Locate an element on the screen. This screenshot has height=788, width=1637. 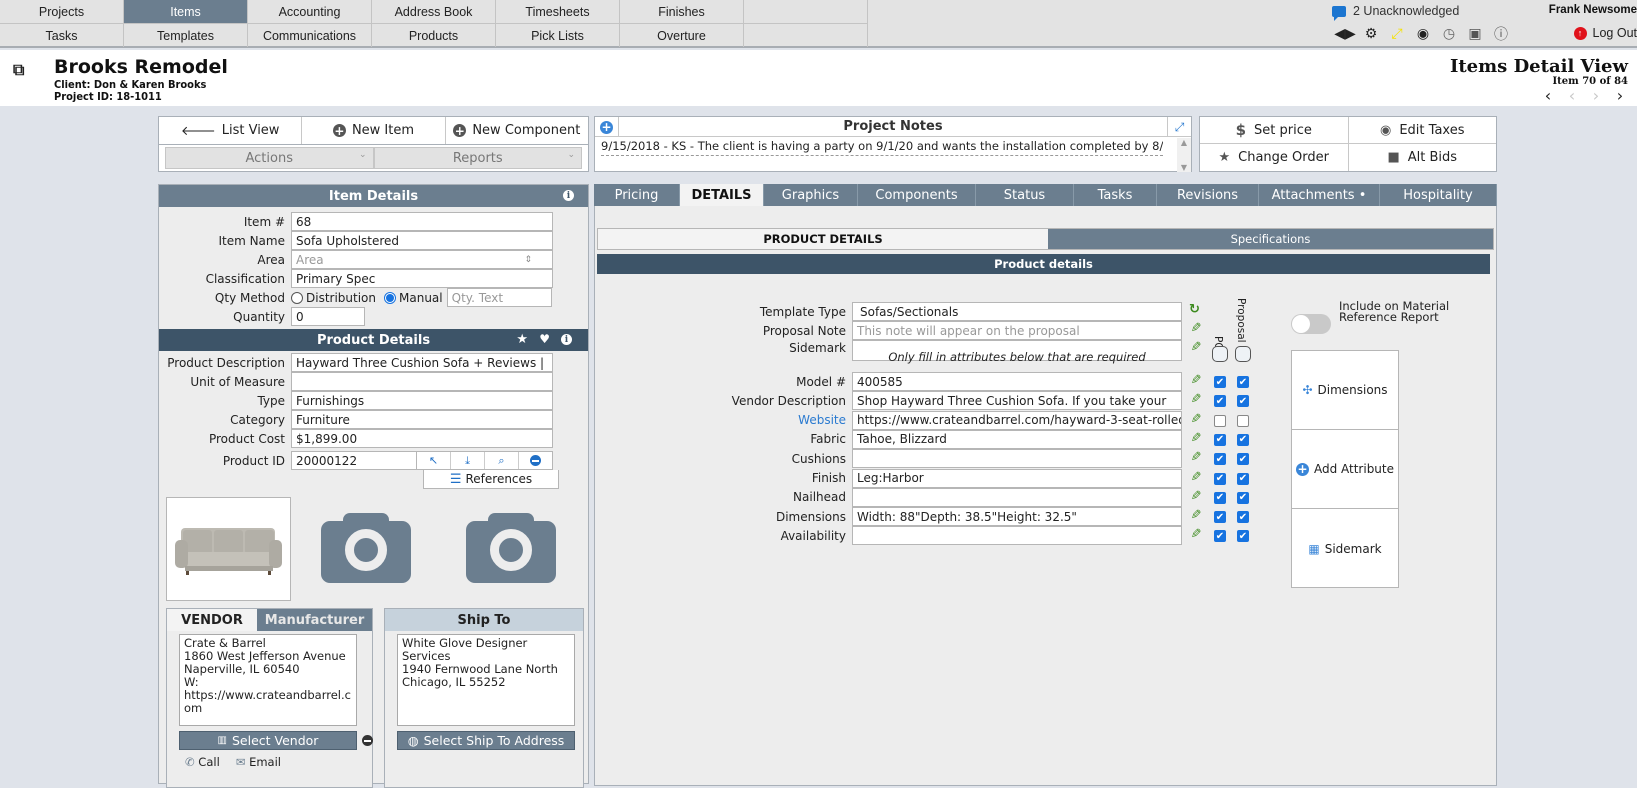
dimensions-button: ✣ Dimensions is located at coordinates (1345, 390).